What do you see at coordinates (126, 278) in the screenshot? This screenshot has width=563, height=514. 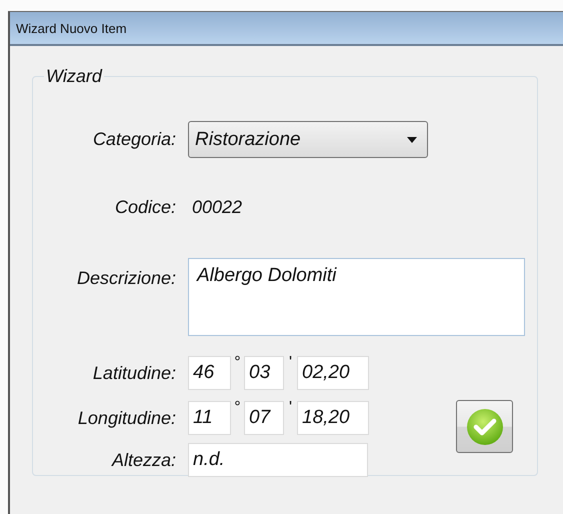 I see `field-label: Descrizione:` at bounding box center [126, 278].